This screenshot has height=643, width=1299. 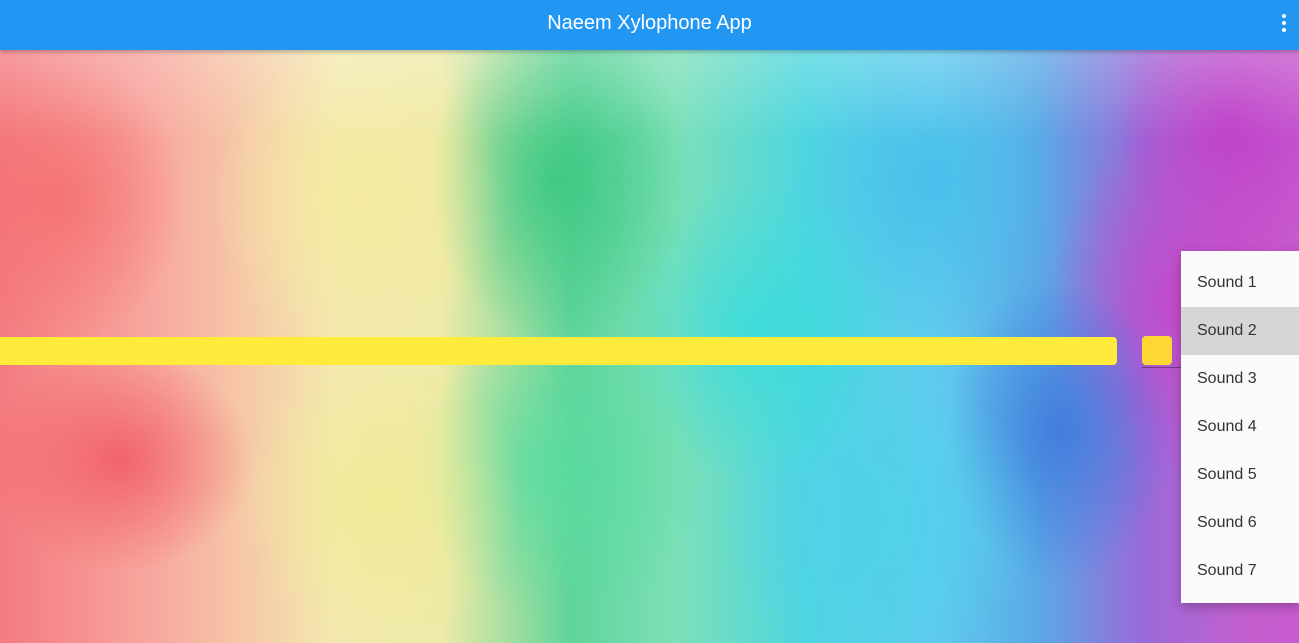 I want to click on menu-item-sound-6: Sound 6, so click(x=1240, y=523).